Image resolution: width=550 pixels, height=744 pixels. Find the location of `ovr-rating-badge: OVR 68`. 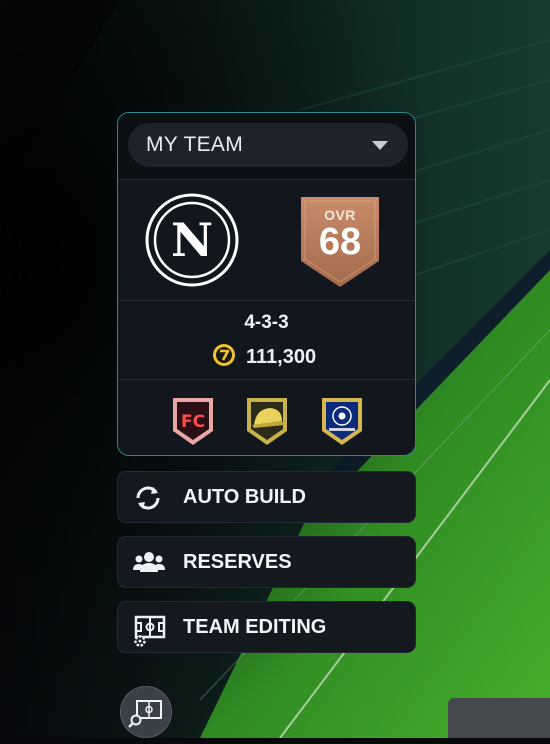

ovr-rating-badge: OVR 68 is located at coordinates (340, 242).